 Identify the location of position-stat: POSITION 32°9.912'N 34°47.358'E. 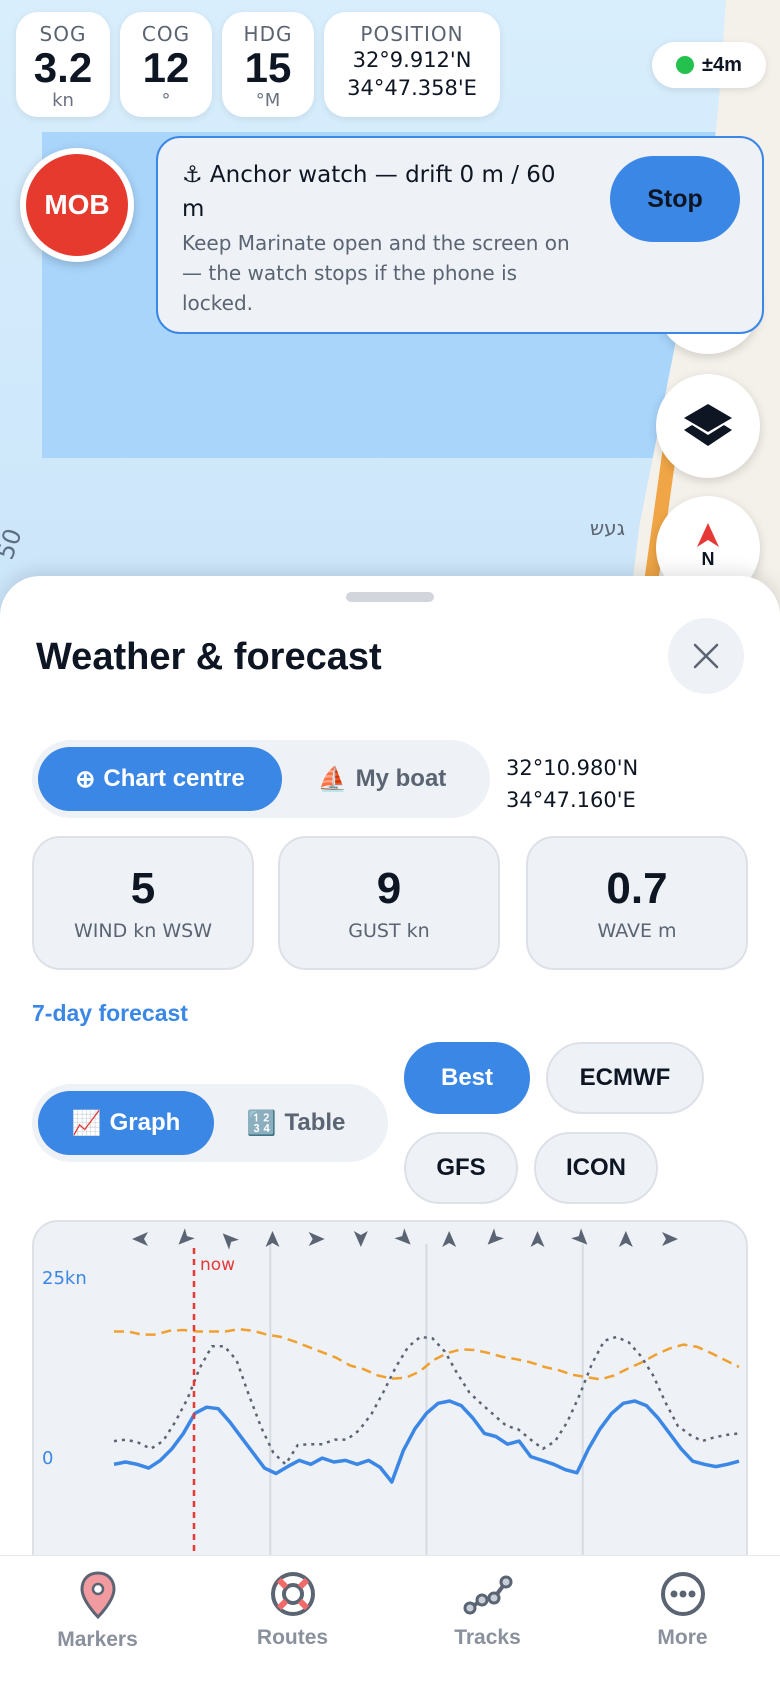
(412, 64).